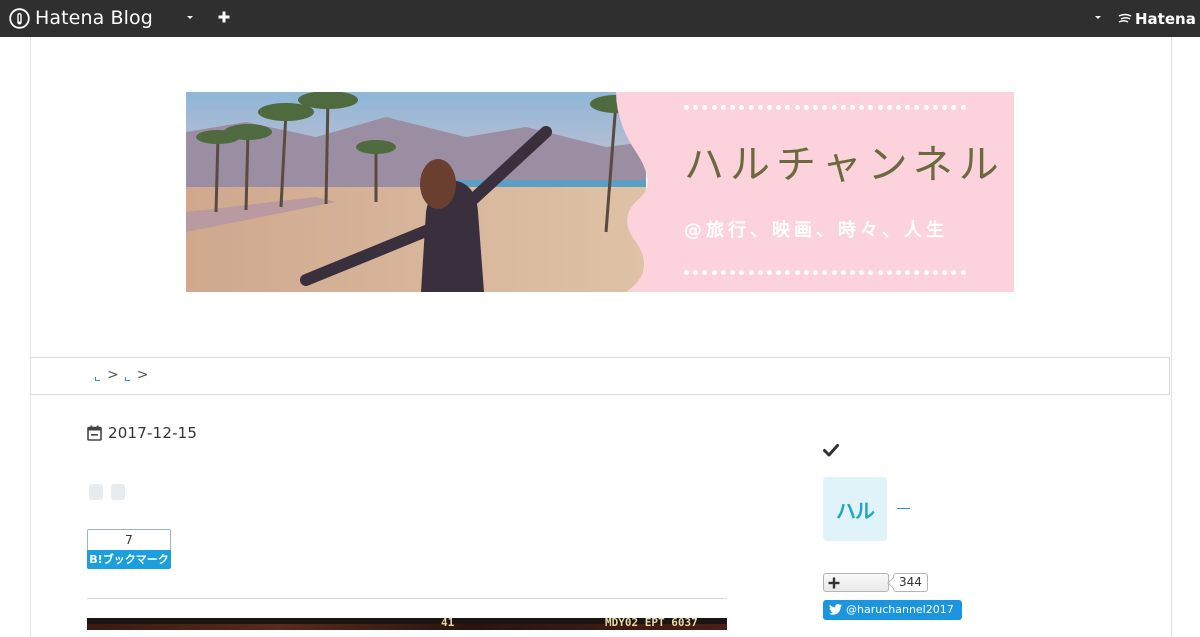  Describe the element at coordinates (124, 375) in the screenshot. I see `breadcrumb-items: > >` at that location.